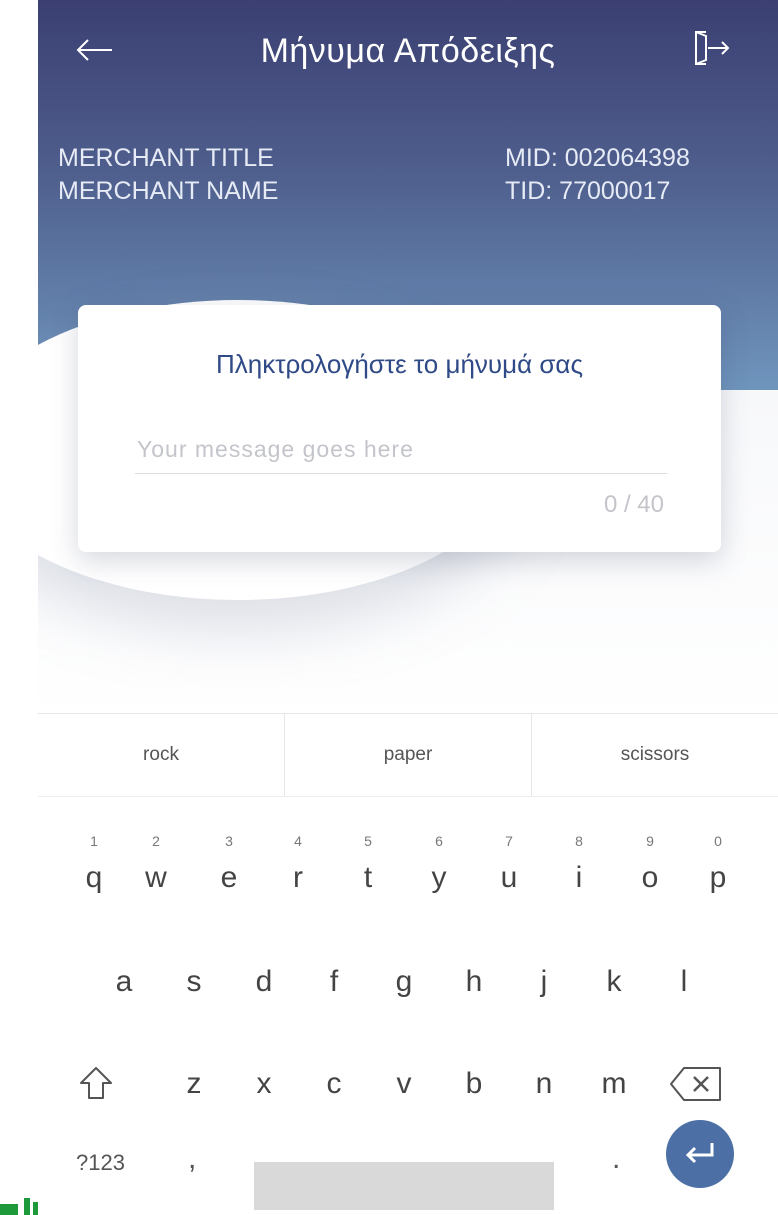 This screenshot has width=778, height=1215. What do you see at coordinates (474, 1084) in the screenshot?
I see `key-b: b` at bounding box center [474, 1084].